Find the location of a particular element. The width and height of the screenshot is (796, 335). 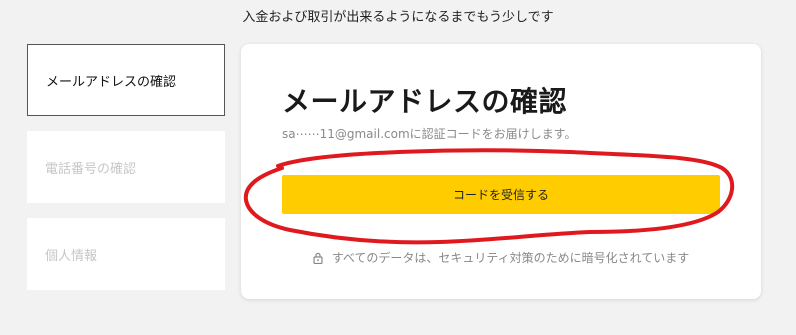

step-phone-verification: 電話番号の確認 is located at coordinates (126, 167).